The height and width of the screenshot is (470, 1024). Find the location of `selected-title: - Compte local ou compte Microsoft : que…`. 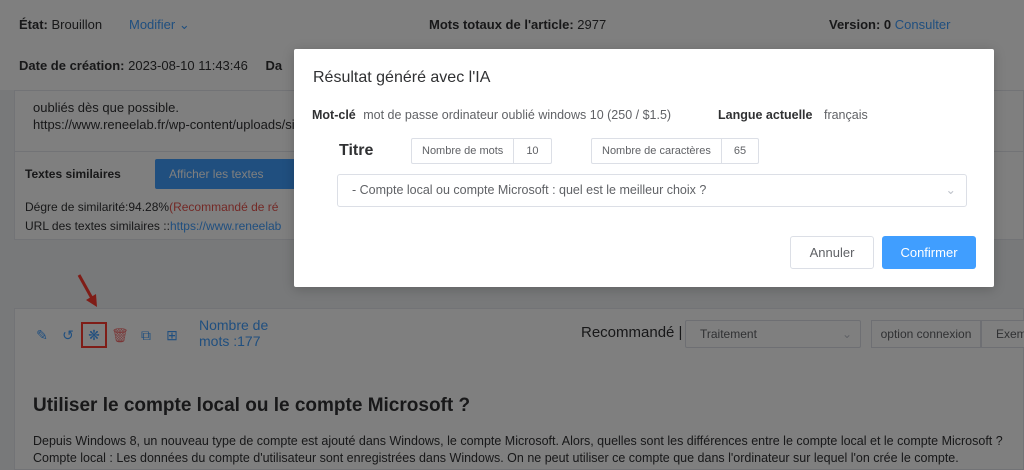

selected-title: - Compte local ou compte Microsoft : que… is located at coordinates (529, 190).